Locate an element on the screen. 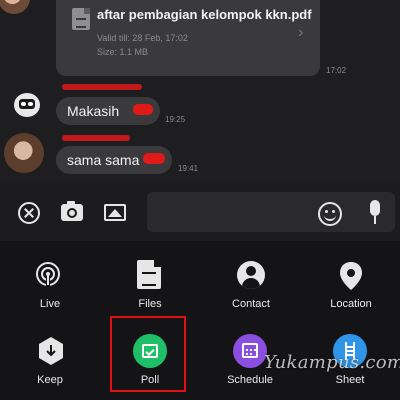  message-text: sama sama is located at coordinates (103, 160).